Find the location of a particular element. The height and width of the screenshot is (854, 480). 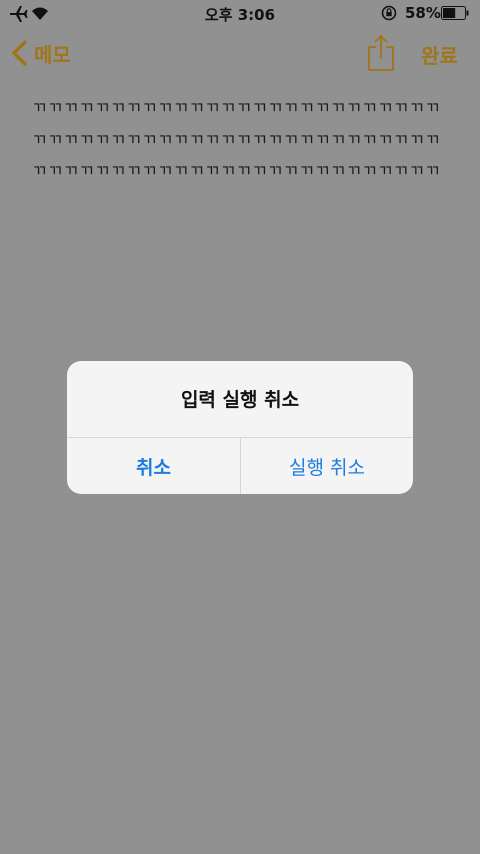

done-button: 완료 is located at coordinates (439, 54).